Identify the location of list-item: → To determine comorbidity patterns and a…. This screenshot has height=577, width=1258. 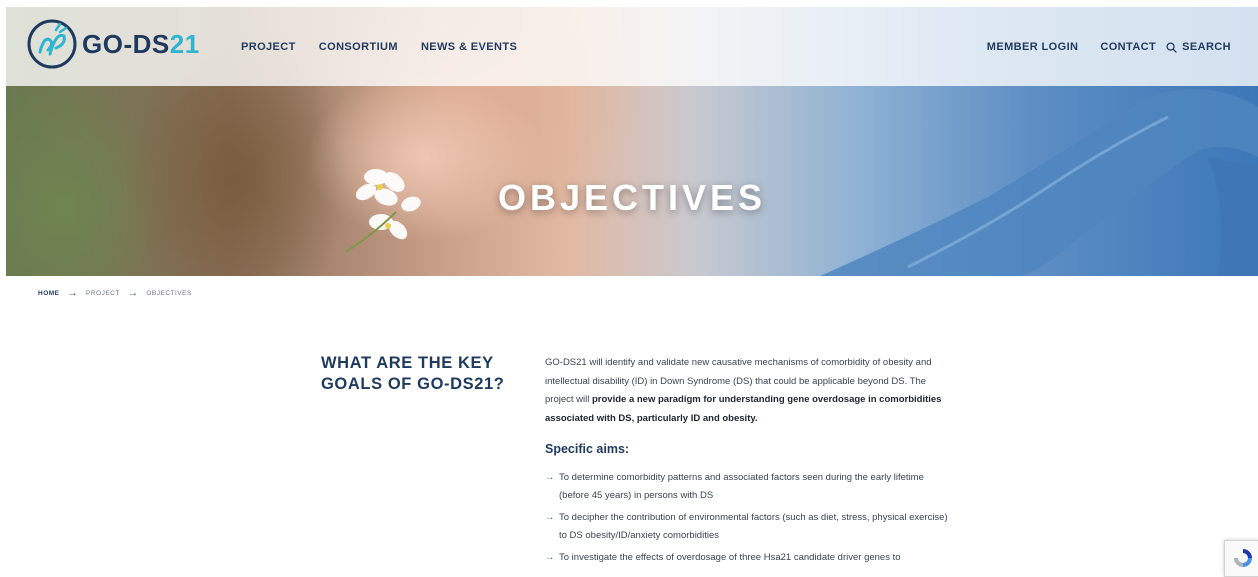
(747, 487).